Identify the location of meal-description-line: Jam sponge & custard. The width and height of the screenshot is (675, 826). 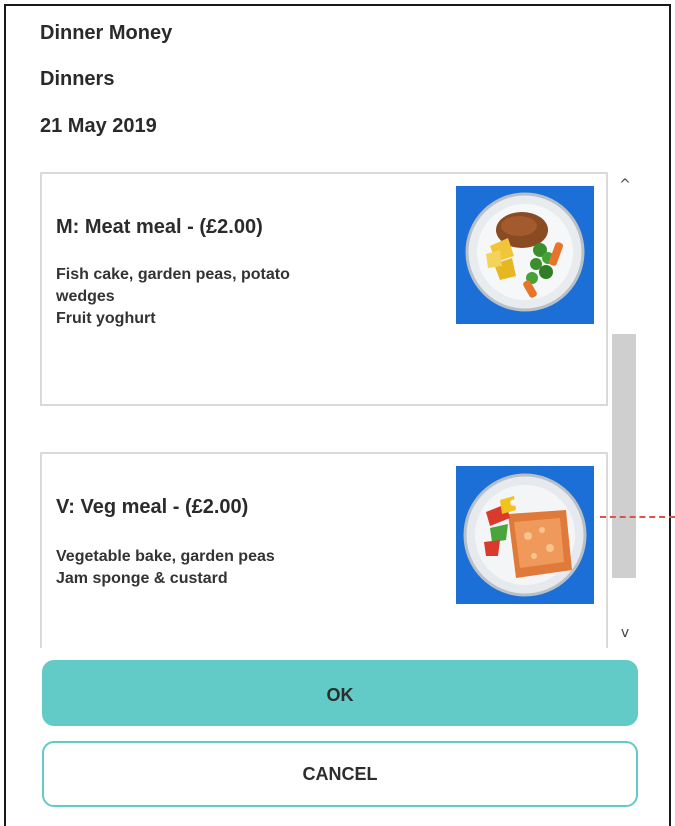
(142, 578).